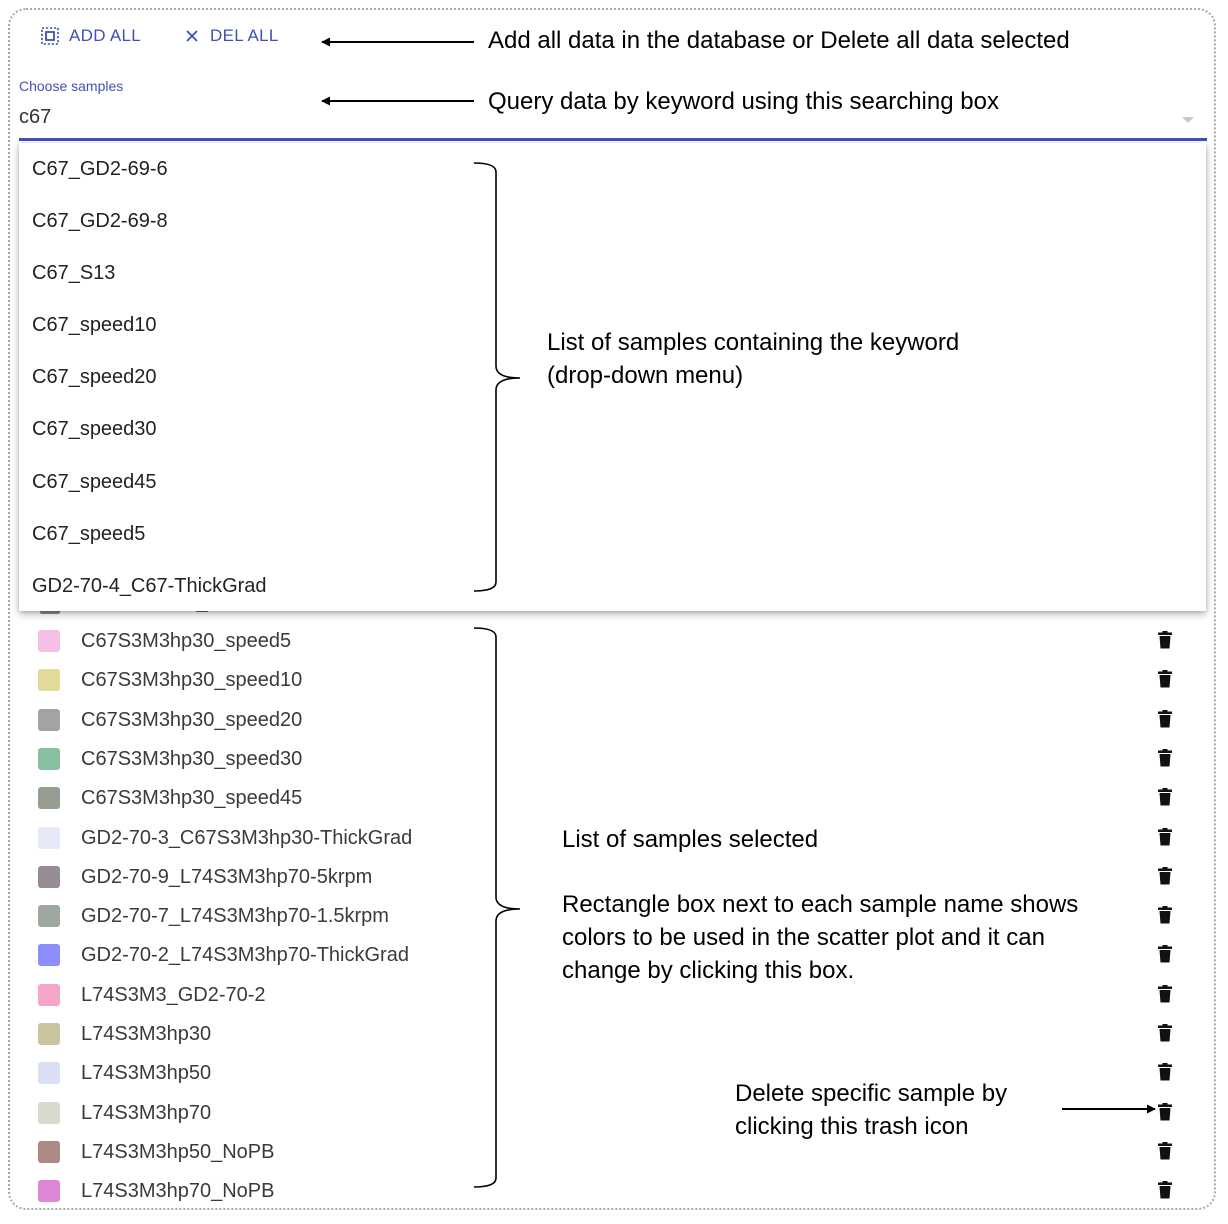  Describe the element at coordinates (613, 641) in the screenshot. I see `selected-sample-row: C67S3M3hp30_speed5` at that location.